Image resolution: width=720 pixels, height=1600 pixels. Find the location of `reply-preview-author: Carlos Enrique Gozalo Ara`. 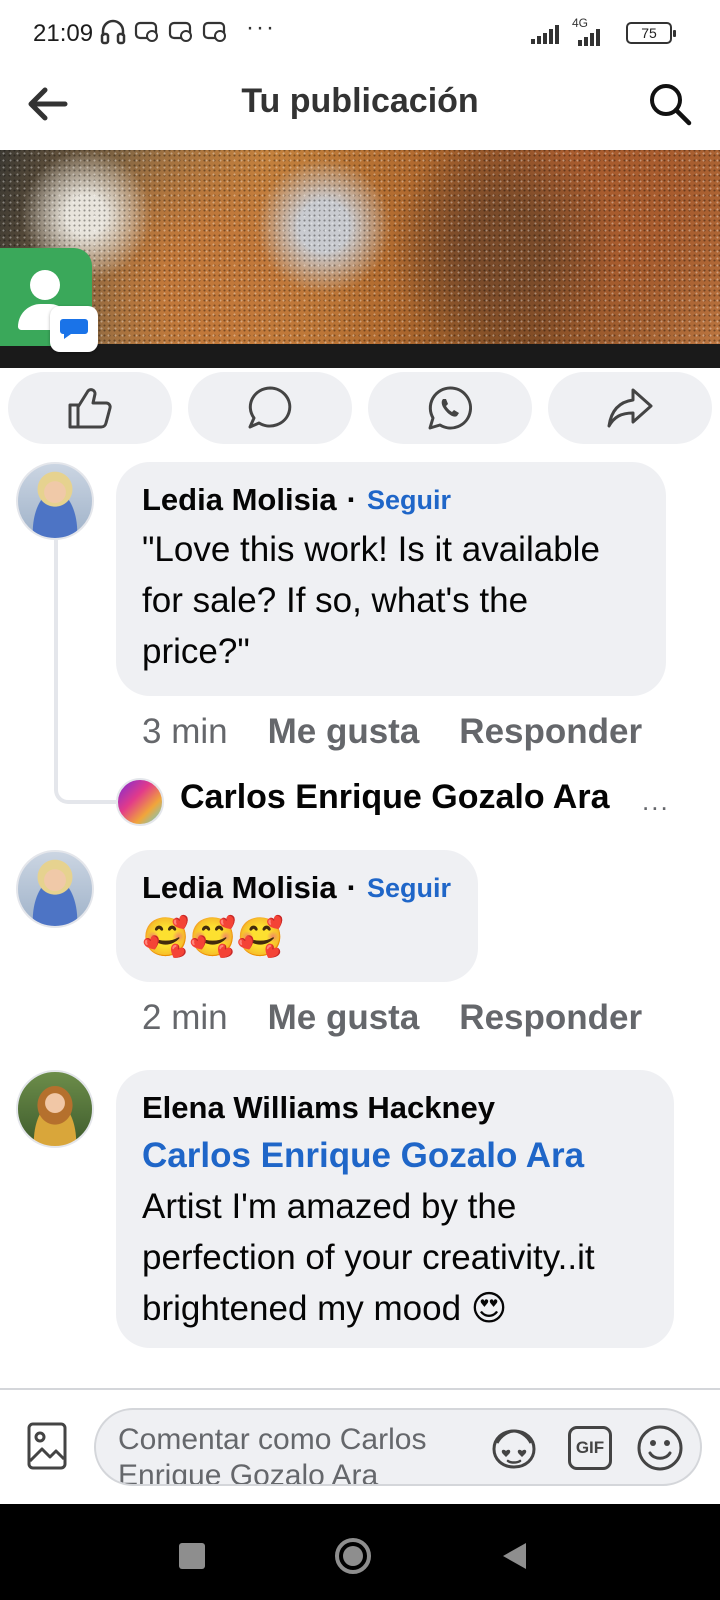

reply-preview-author: Carlos Enrique Gozalo Ara is located at coordinates (395, 797).